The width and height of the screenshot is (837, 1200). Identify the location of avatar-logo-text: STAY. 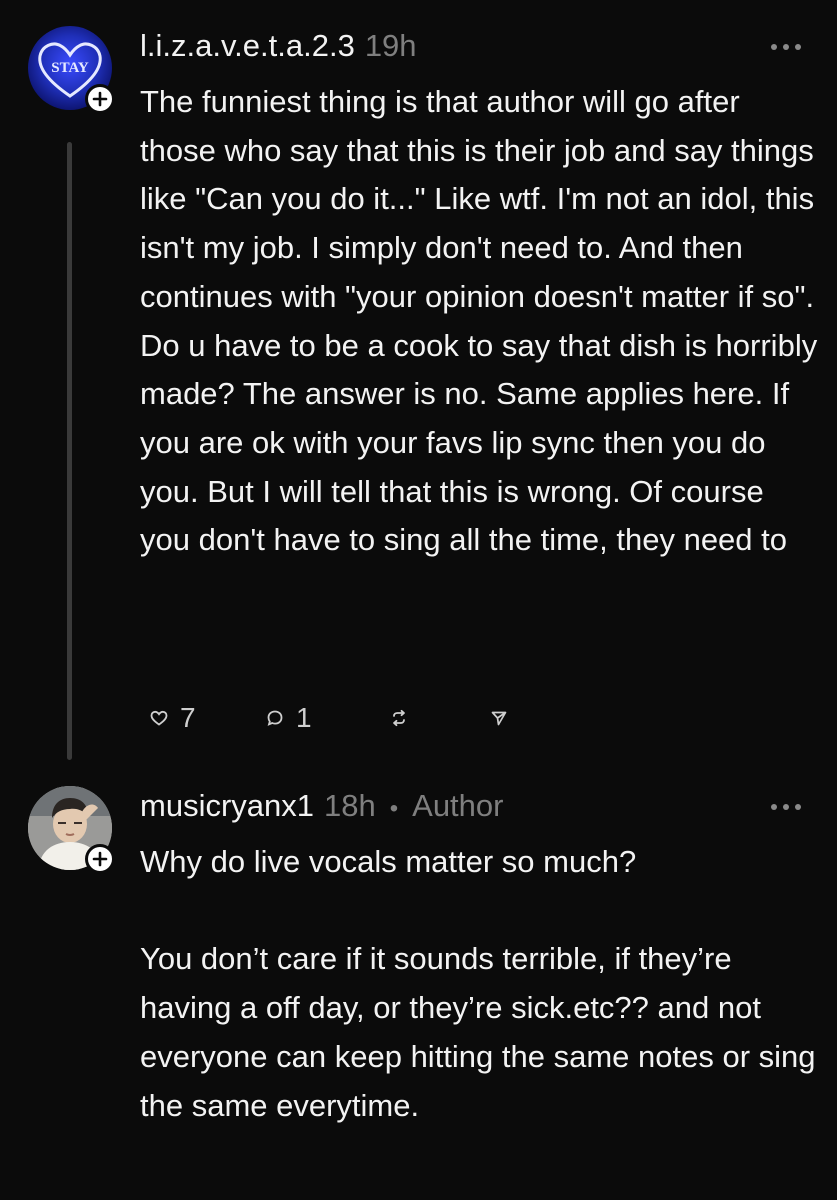
(70, 68).